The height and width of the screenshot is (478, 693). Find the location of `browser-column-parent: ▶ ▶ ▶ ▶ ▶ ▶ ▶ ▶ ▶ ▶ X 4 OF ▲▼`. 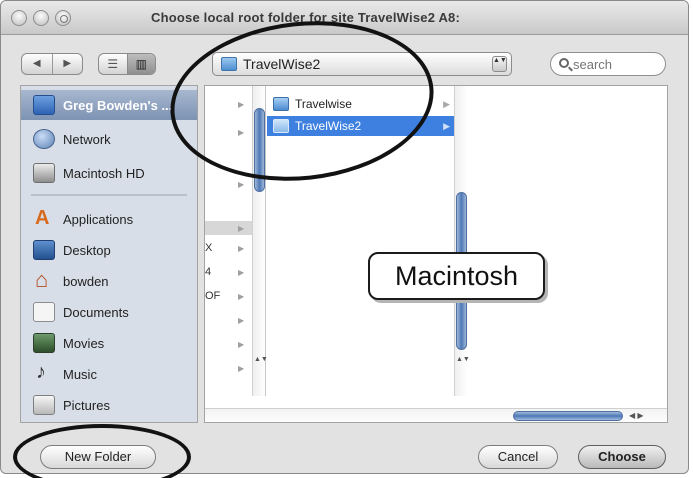

browser-column-parent: ▶ ▶ ▶ ▶ ▶ ▶ ▶ ▶ ▶ ▶ X 4 OF ▲▼ is located at coordinates (236, 241).